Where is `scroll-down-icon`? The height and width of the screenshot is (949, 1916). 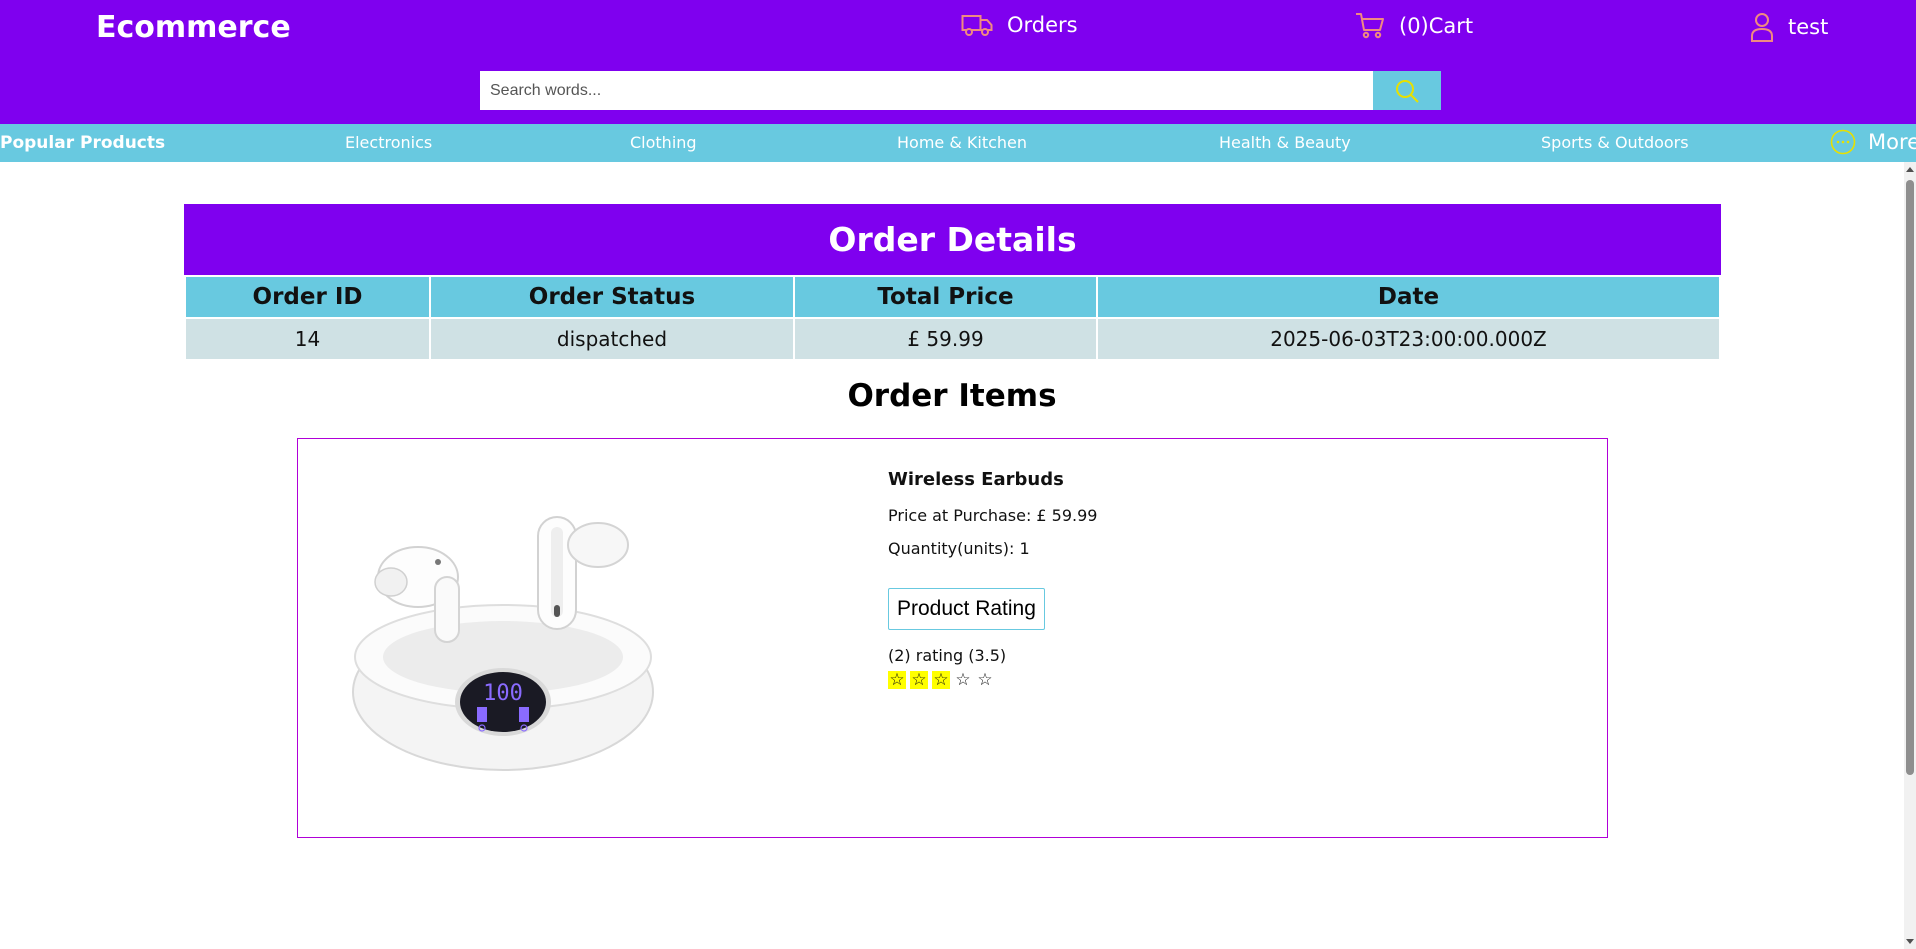
scroll-down-icon is located at coordinates (1910, 941).